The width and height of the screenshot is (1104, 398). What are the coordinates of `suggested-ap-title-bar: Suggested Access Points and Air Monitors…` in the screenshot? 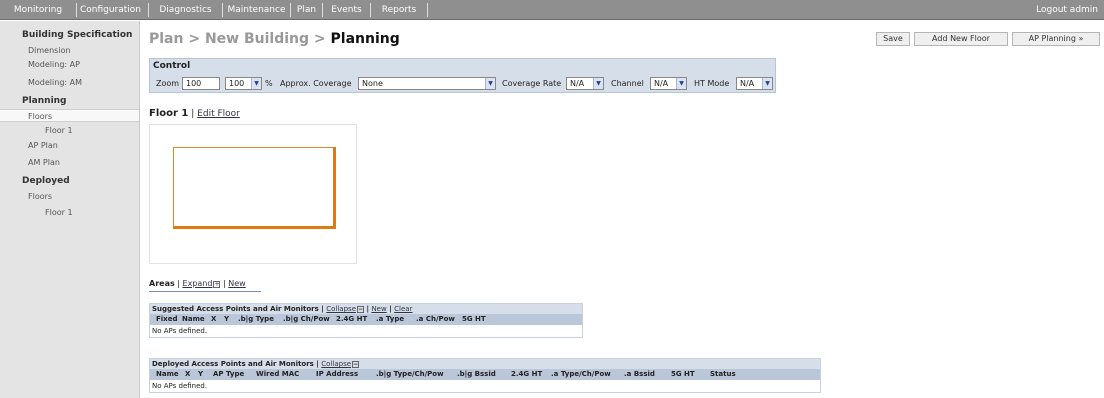 It's located at (366, 309).